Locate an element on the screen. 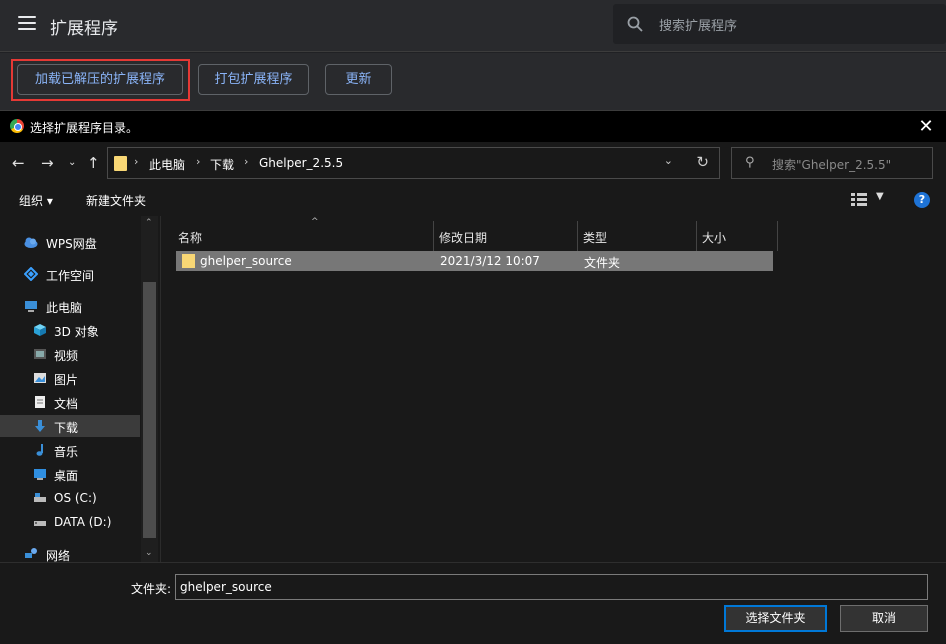  nav-item-3d-objects: 3D 对象 is located at coordinates (70, 330).